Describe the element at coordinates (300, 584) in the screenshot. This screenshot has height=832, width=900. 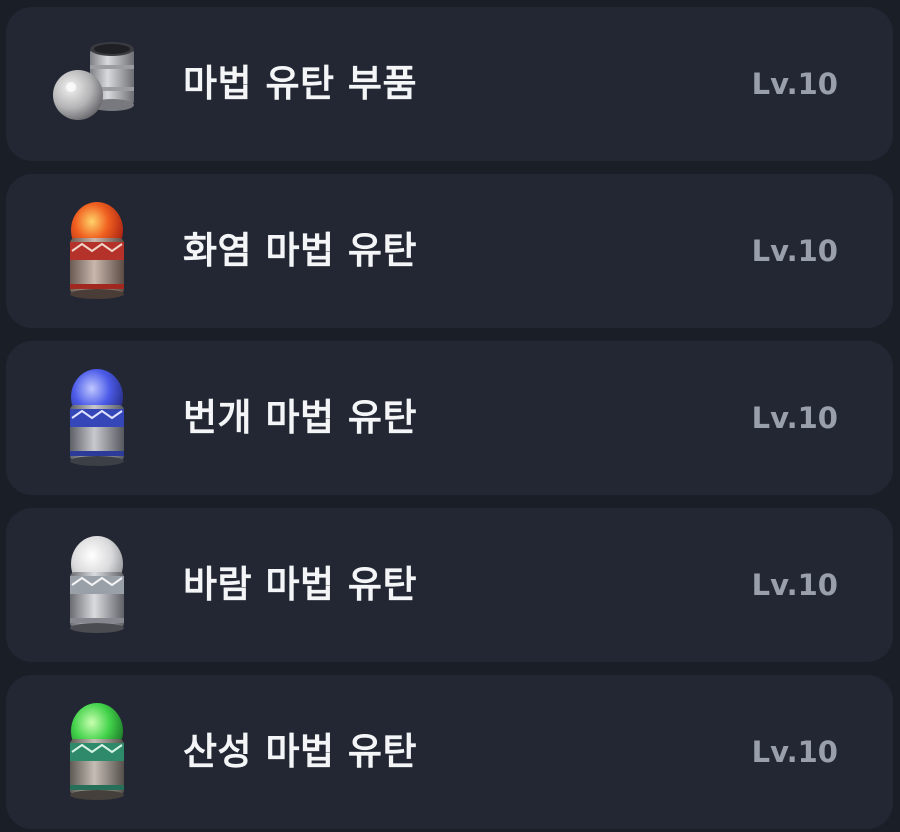
I see `item-name: 바람 마법 유탄` at that location.